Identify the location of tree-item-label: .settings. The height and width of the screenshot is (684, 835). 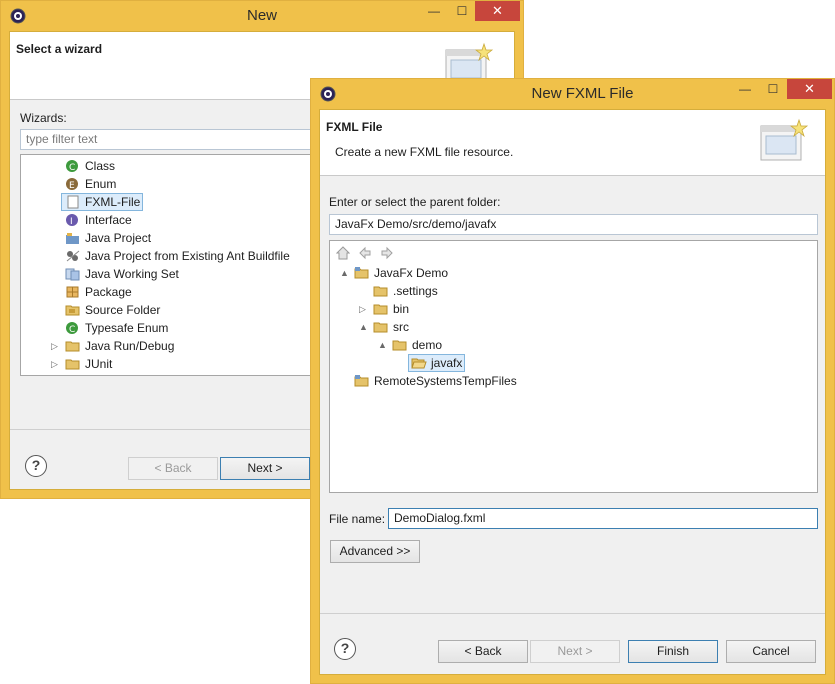
(415, 291).